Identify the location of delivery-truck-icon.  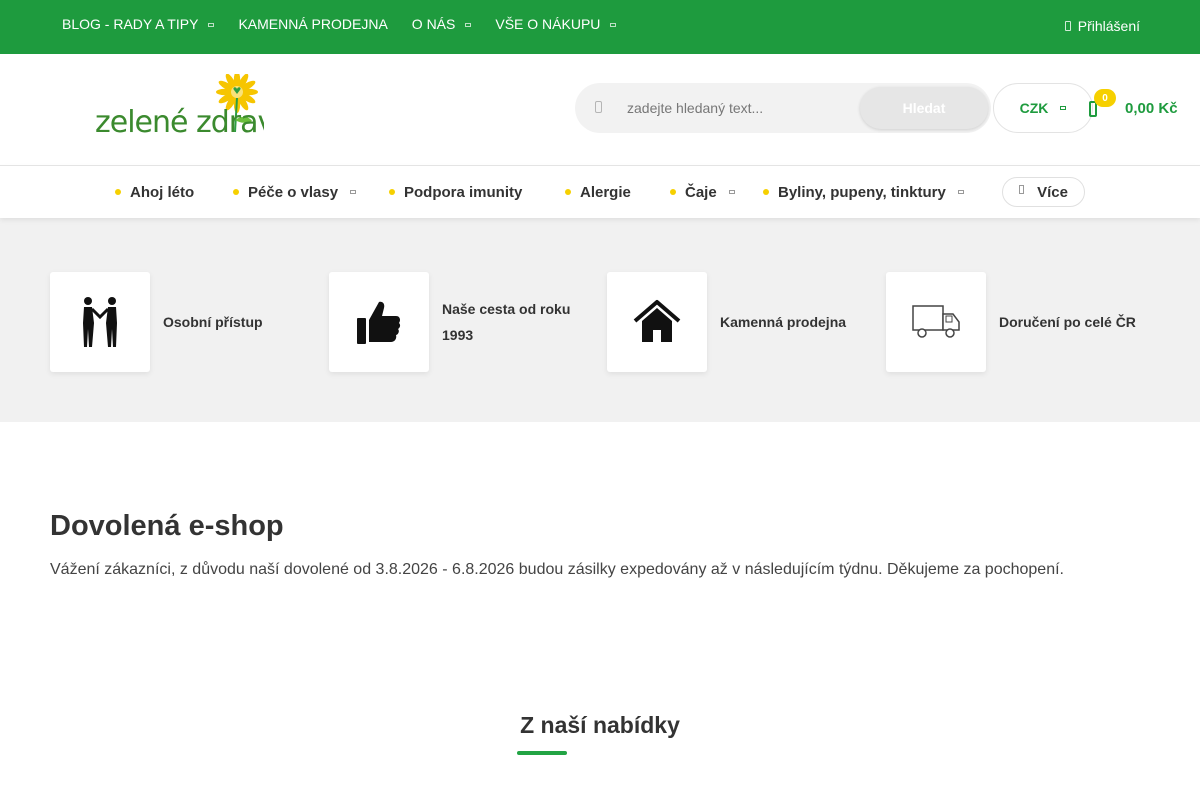
(936, 321).